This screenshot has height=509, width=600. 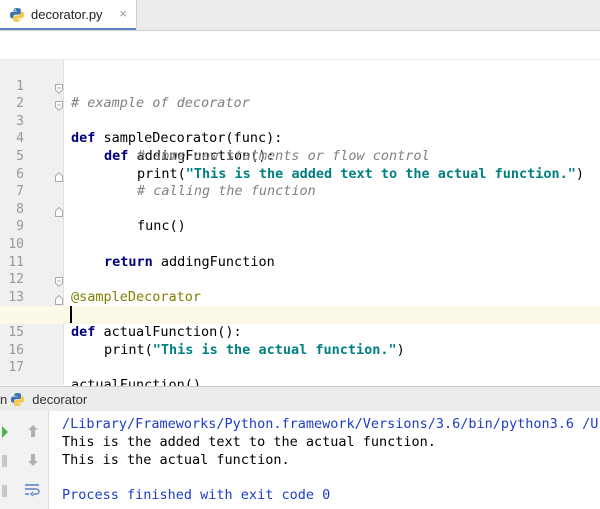 I want to click on stop-icon, so click(x=5, y=463).